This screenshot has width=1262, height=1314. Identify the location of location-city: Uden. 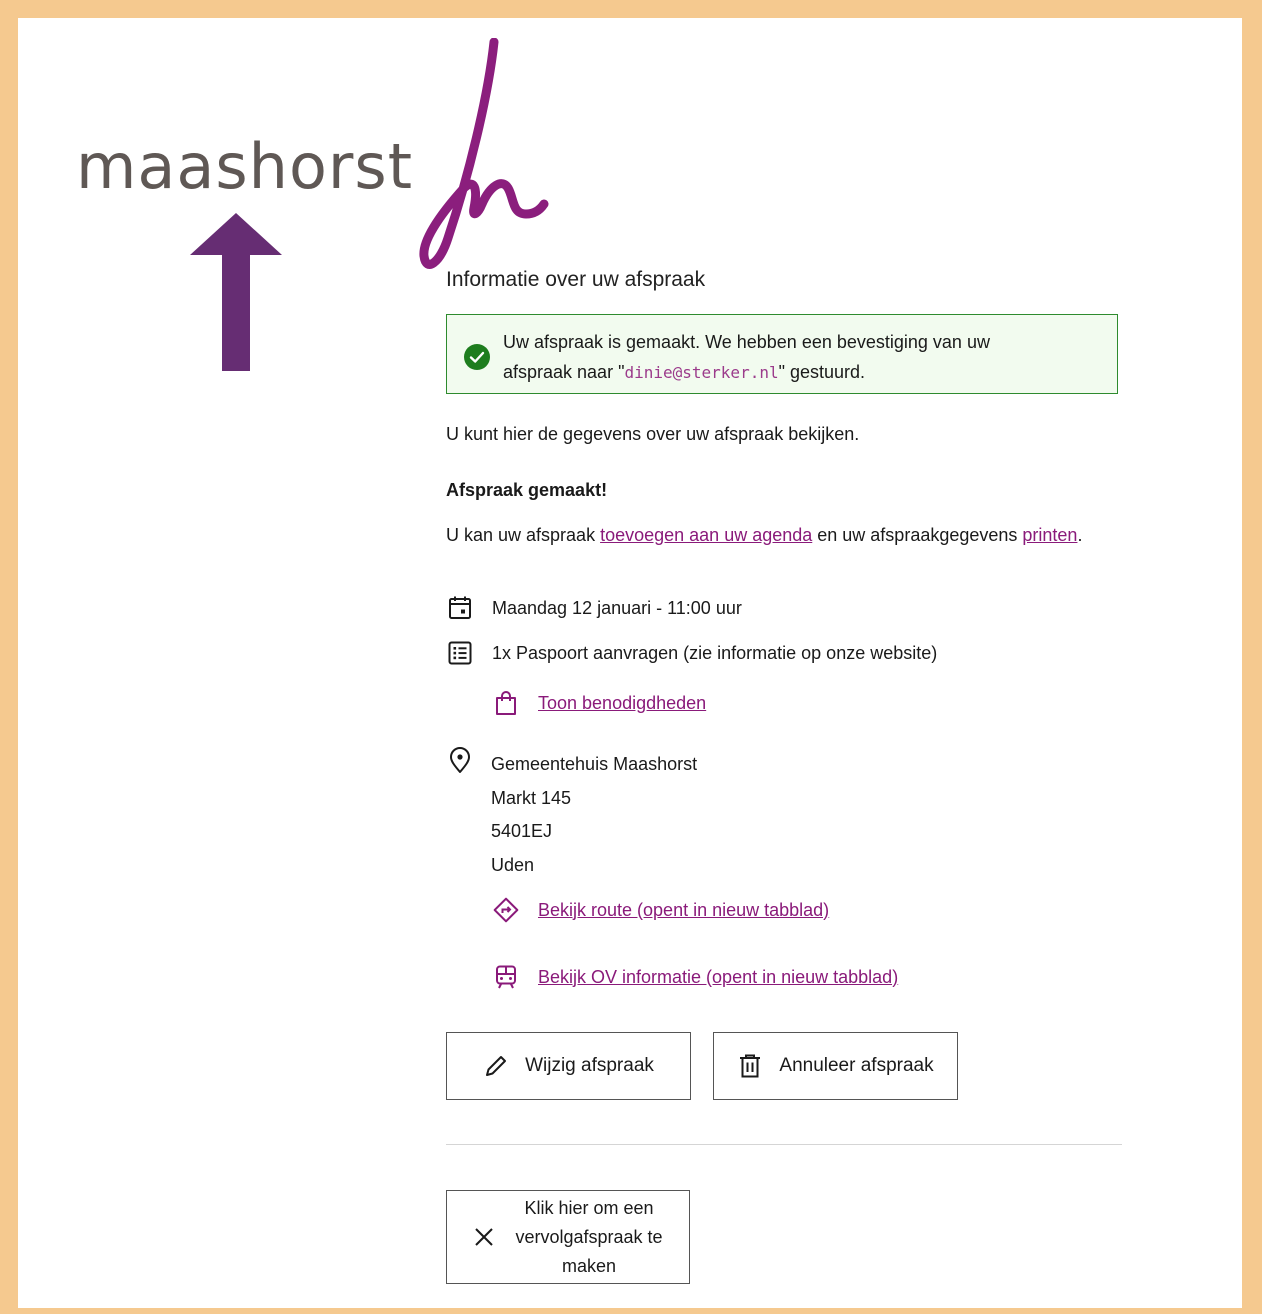
(513, 864).